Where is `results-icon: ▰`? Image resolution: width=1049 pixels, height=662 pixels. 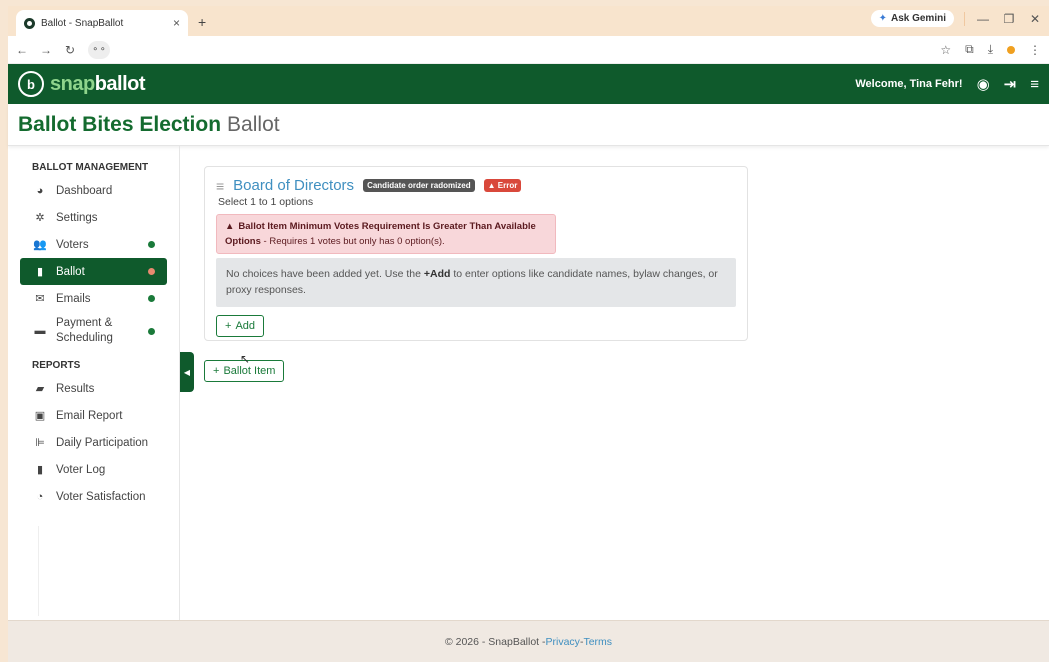
results-icon: ▰ is located at coordinates (40, 389).